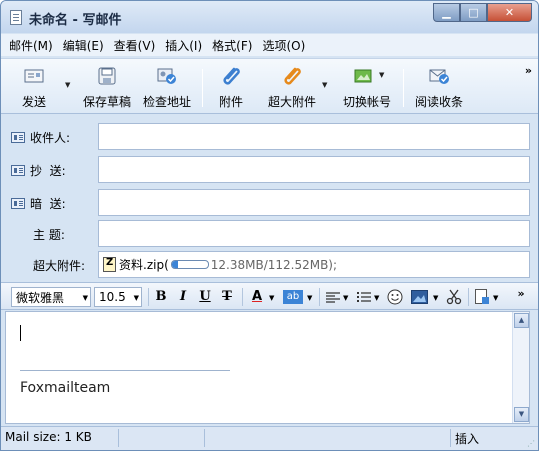  What do you see at coordinates (395, 297) in the screenshot?
I see `emoji-icon` at bounding box center [395, 297].